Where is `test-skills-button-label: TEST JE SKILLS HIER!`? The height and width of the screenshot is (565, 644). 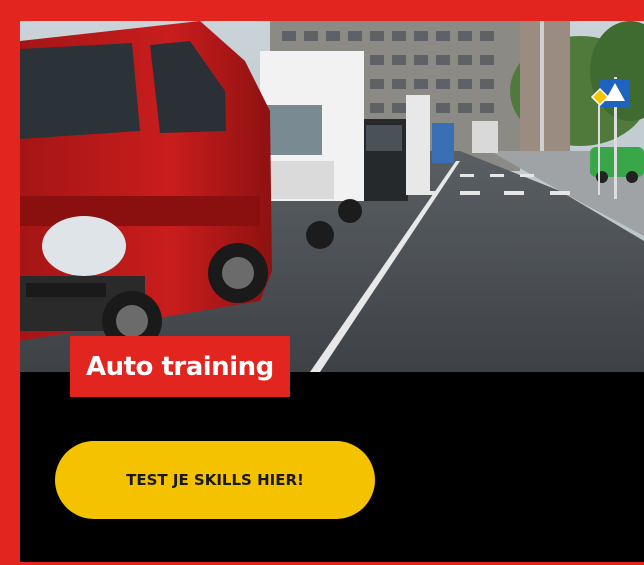
test-skills-button-label: TEST JE SKILLS HIER! is located at coordinates (215, 480).